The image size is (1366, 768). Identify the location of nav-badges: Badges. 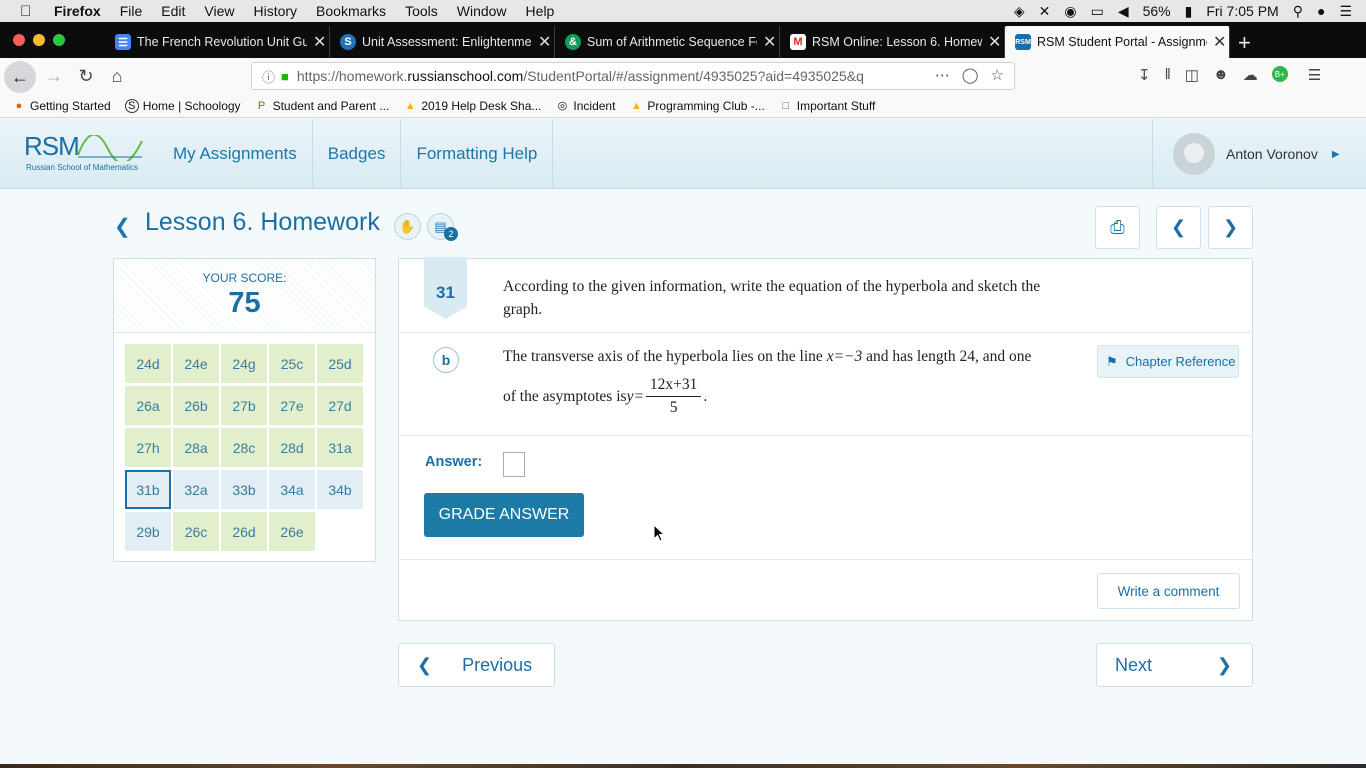
(357, 154).